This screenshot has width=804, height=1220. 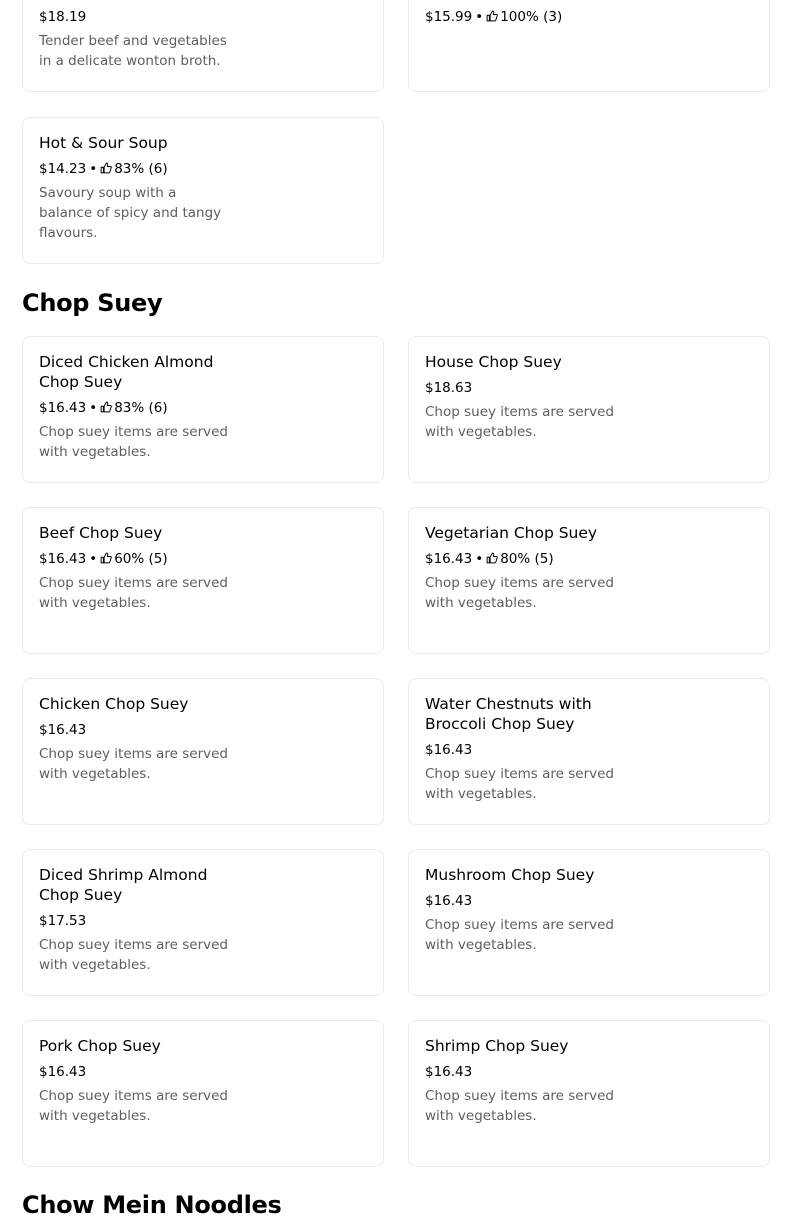 What do you see at coordinates (508, 714) in the screenshot?
I see `item-name: Water Chestnuts with Broccoli Chop Suey` at bounding box center [508, 714].